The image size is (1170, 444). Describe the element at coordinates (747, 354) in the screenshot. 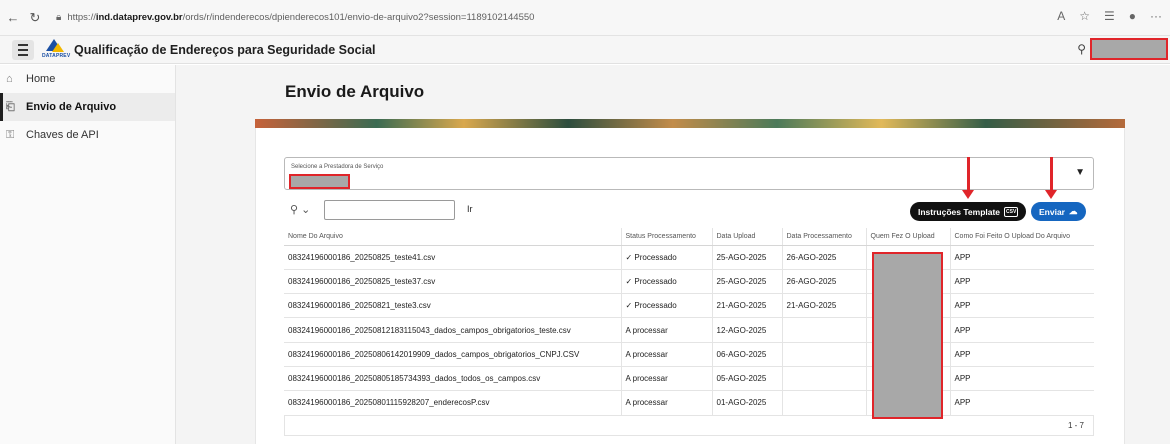

I see `upload-date: 06-AGO-2025` at that location.